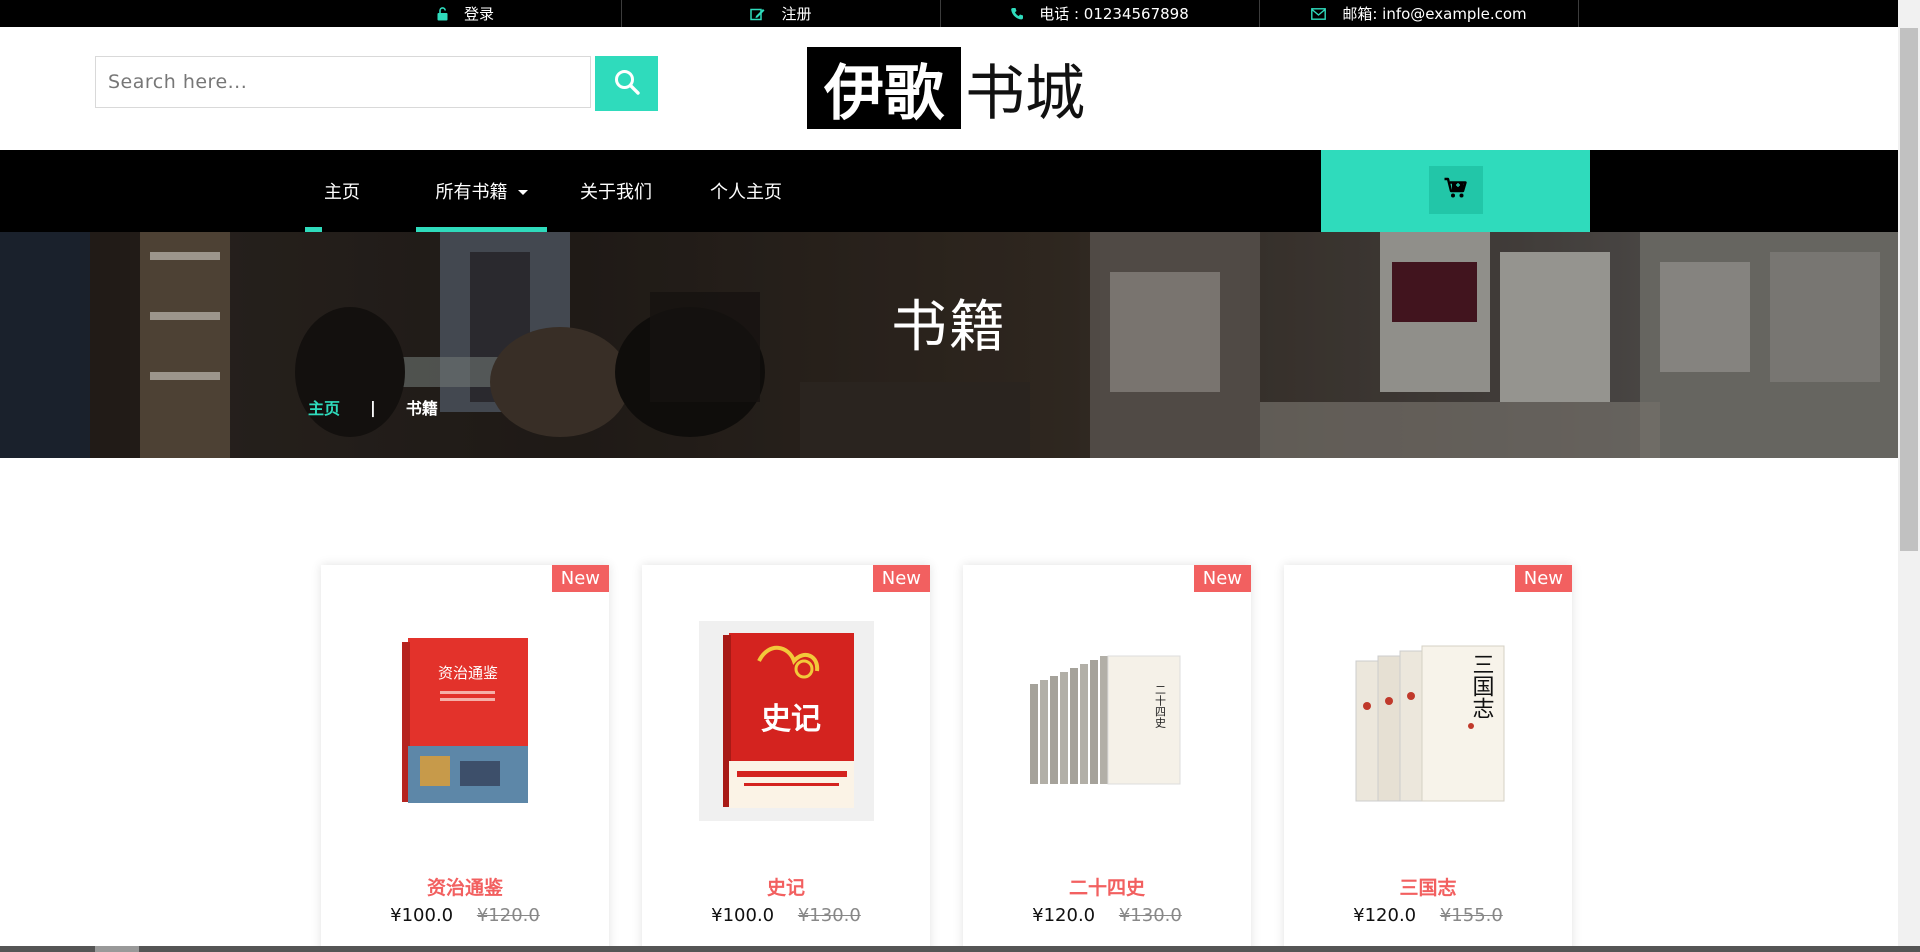 This screenshot has height=952, width=1920. What do you see at coordinates (465, 915) in the screenshot?
I see `product-prices: ¥100.0 ¥120.0` at bounding box center [465, 915].